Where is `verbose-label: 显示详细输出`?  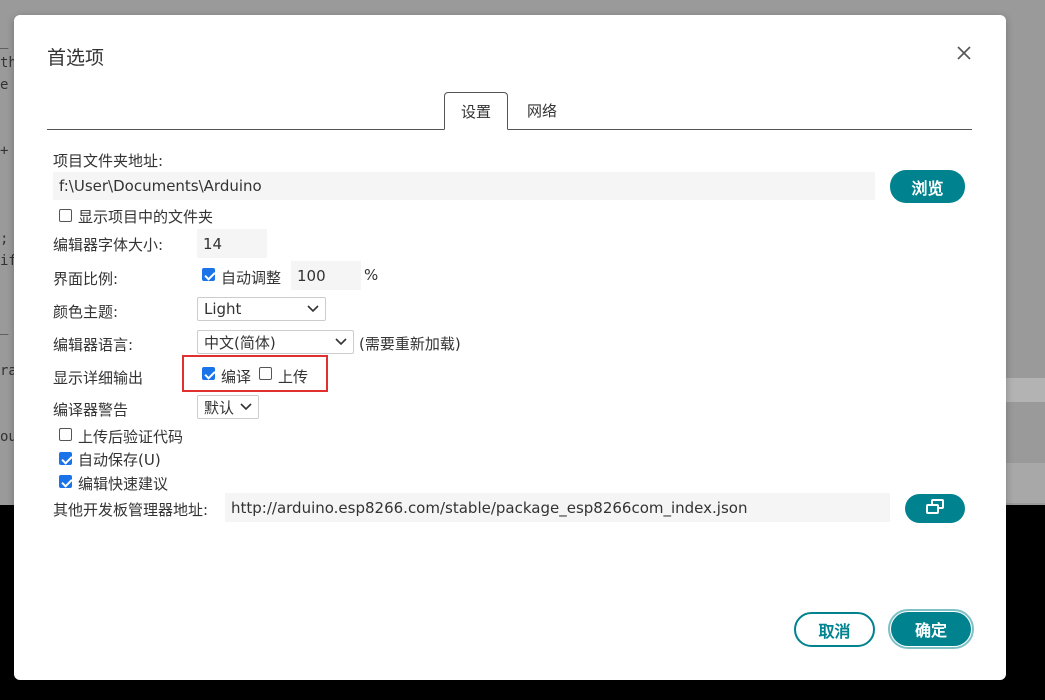 verbose-label: 显示详细输出 is located at coordinates (98, 378).